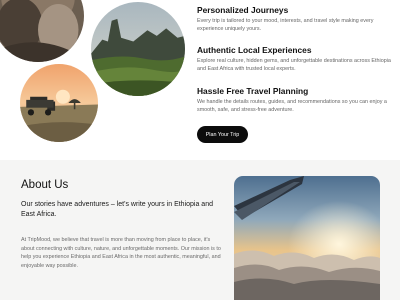  Describe the element at coordinates (42, 31) in the screenshot. I see `portrait-photo` at that location.